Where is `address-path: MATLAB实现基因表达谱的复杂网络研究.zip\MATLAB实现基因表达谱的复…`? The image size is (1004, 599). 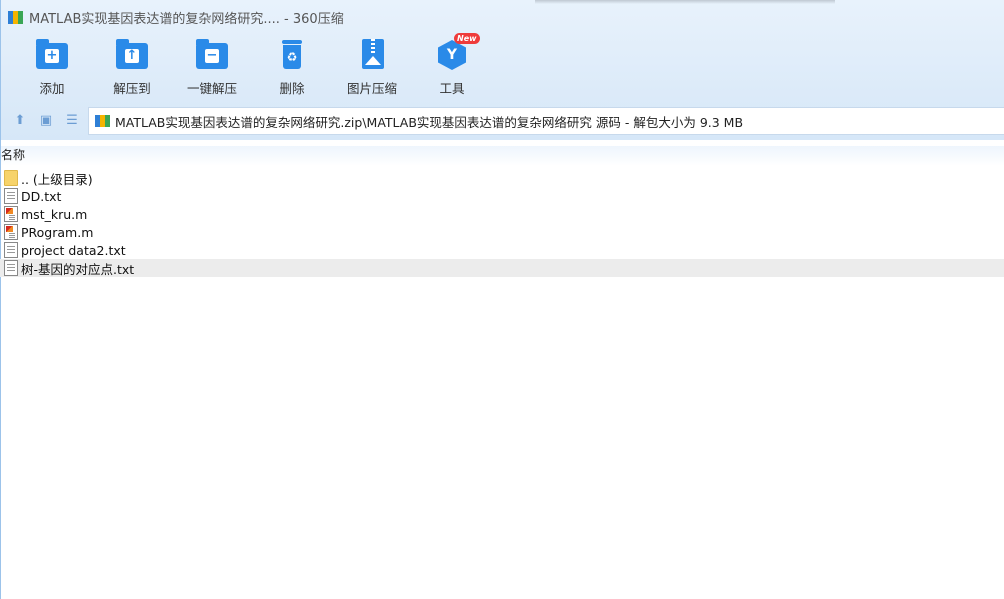 address-path: MATLAB实现基因表达谱的复杂网络研究.zip\MATLAB实现基因表达谱的复… is located at coordinates (429, 122).